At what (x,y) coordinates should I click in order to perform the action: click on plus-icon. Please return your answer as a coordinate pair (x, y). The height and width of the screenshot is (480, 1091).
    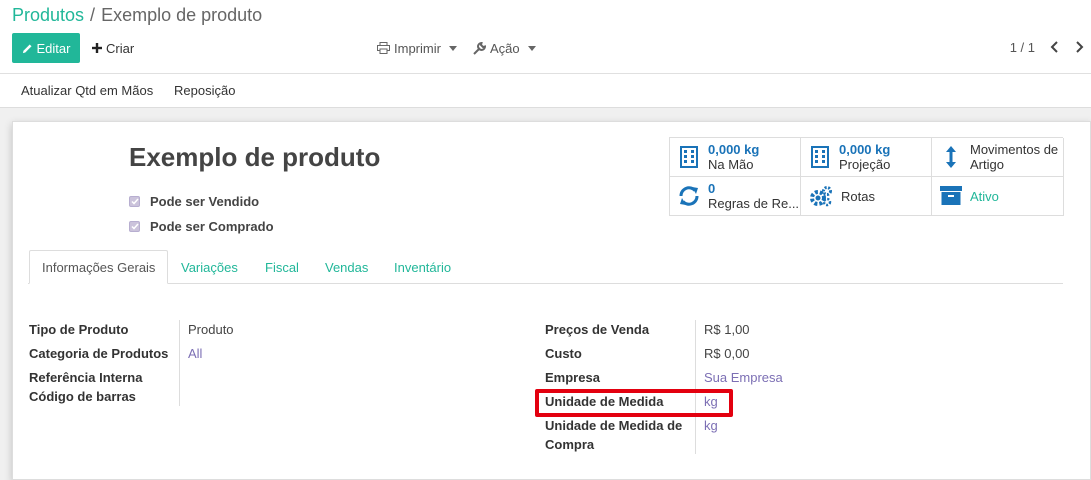
    Looking at the image, I should click on (97, 48).